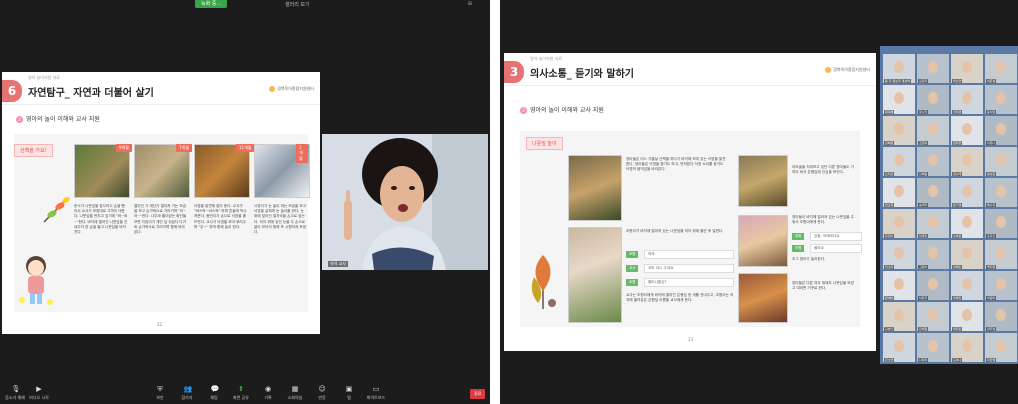 The width and height of the screenshot is (1018, 404). Describe the element at coordinates (1001, 347) in the screenshot. I see `participant-tile: 마은별` at that location.